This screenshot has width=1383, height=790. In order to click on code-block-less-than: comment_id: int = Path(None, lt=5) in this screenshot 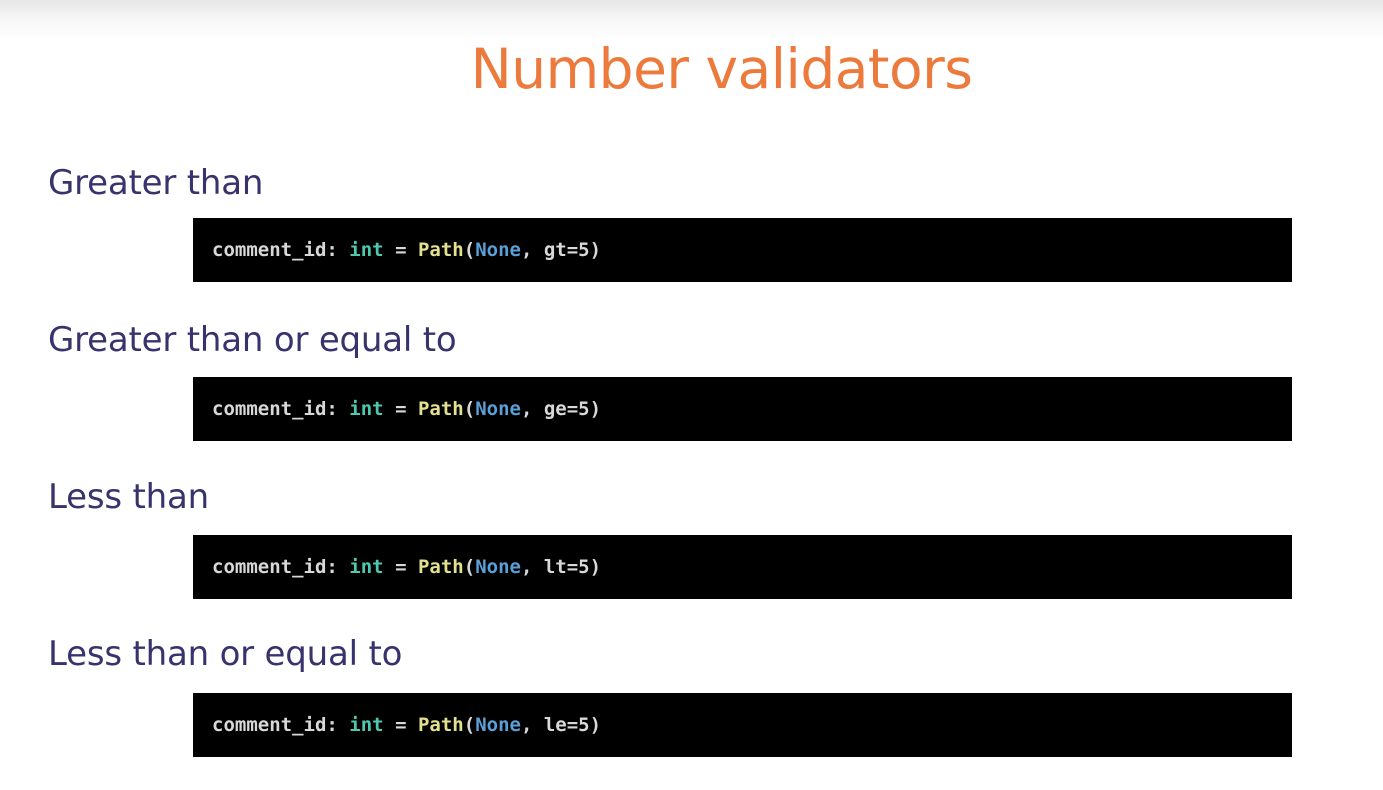, I will do `click(742, 567)`.